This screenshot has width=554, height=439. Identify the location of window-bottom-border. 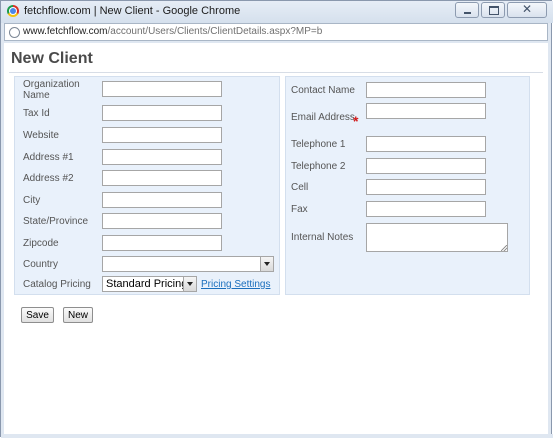
(277, 436).